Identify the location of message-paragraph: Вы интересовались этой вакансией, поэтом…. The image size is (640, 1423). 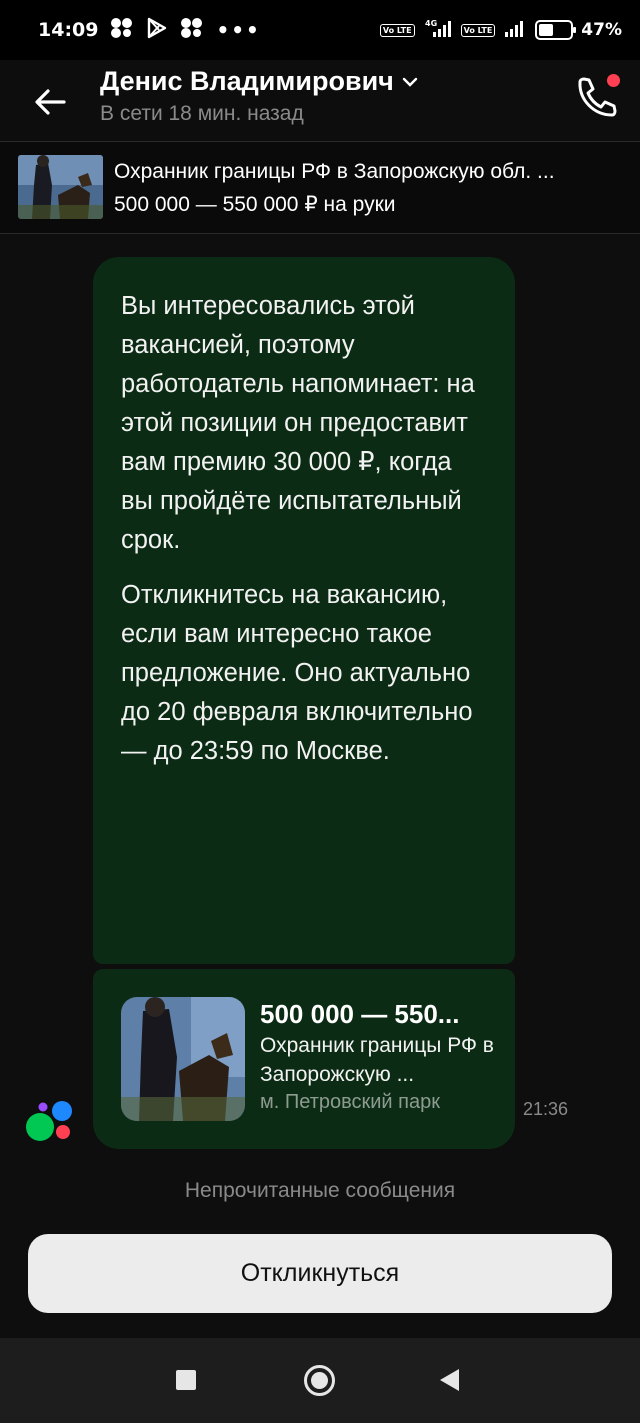
(298, 423).